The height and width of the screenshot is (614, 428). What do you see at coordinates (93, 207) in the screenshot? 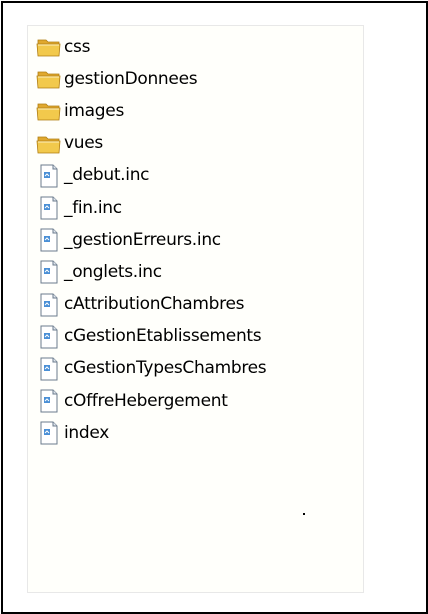
I see `item-label: _fin.inc` at bounding box center [93, 207].